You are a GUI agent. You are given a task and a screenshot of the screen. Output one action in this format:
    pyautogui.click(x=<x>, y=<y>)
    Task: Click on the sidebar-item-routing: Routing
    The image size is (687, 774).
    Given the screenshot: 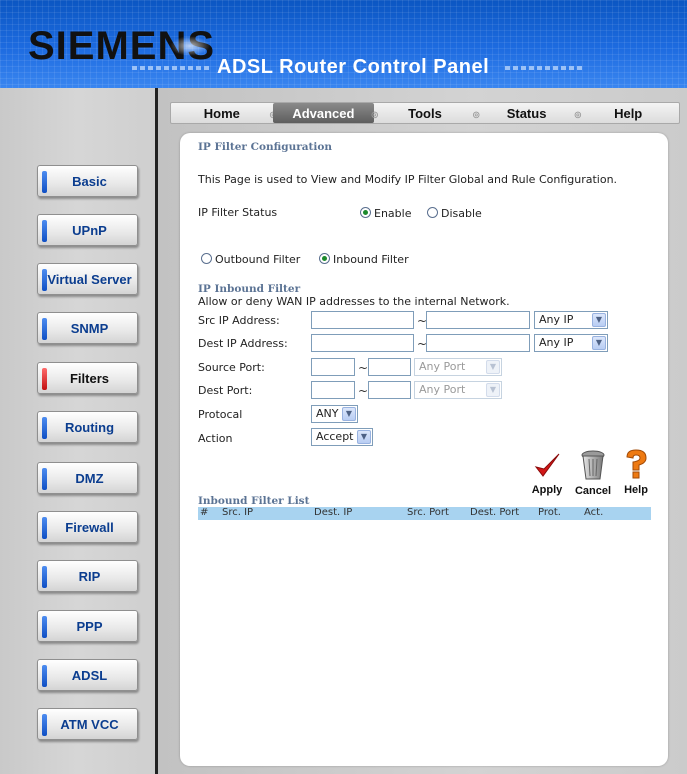 What is the action you would take?
    pyautogui.click(x=87, y=427)
    